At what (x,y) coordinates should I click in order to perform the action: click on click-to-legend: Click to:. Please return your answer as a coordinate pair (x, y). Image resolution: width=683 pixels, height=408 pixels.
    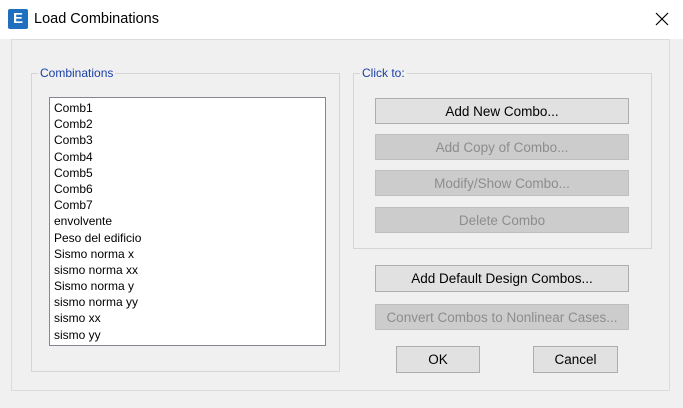
    Looking at the image, I should click on (383, 73).